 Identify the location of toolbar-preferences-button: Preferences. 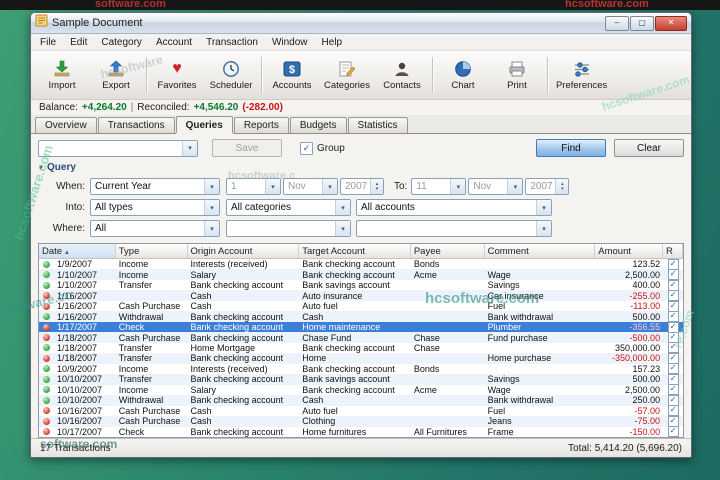
(581, 75).